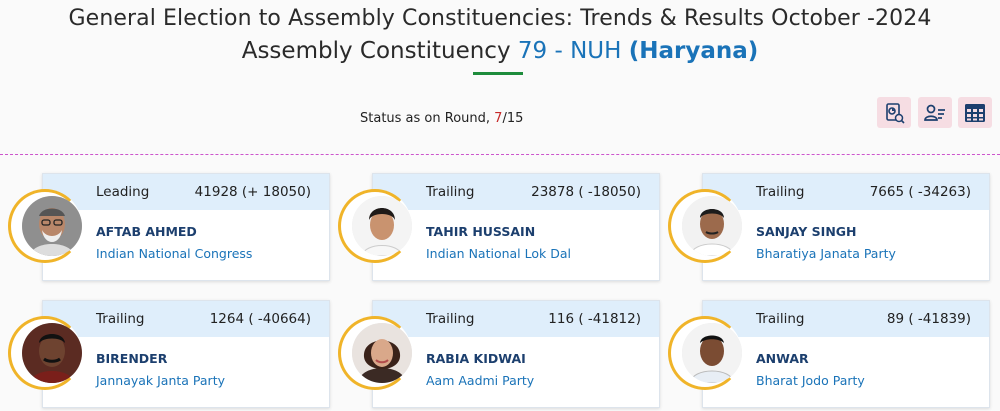 The image size is (1000, 411). I want to click on table-view-button, so click(975, 112).